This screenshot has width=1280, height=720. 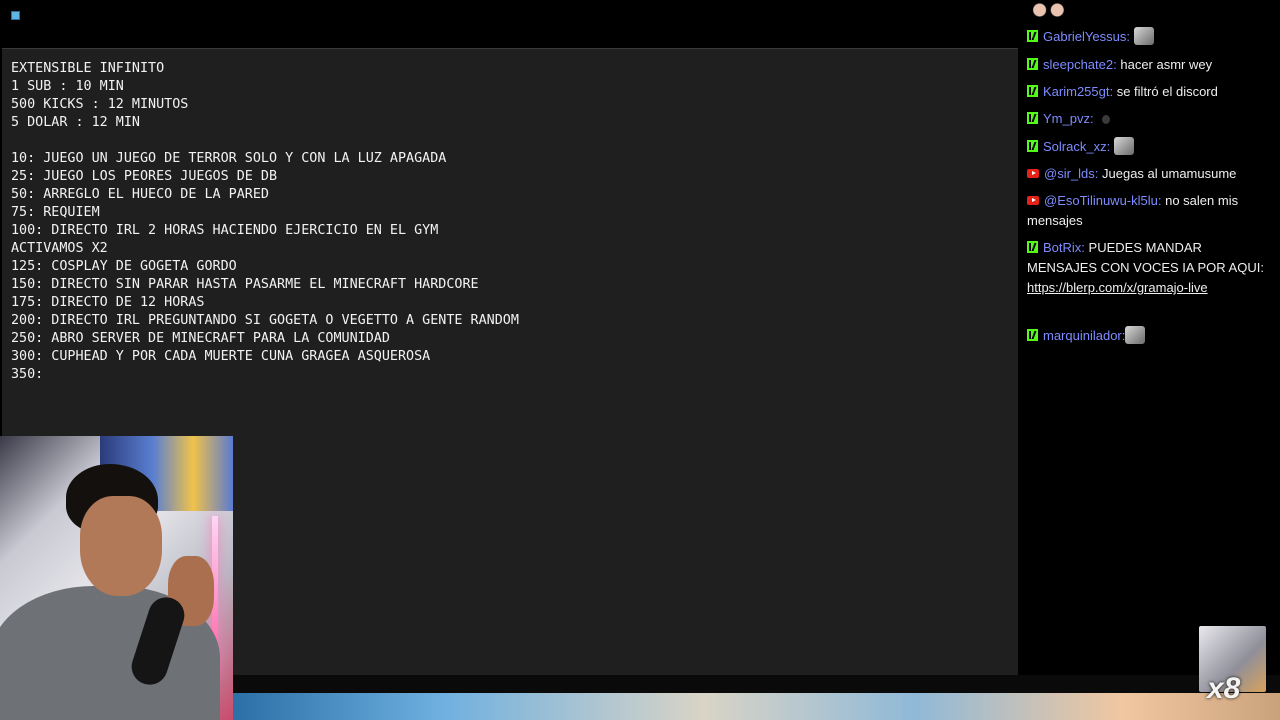 I want to click on chat-text: se filtró el discord, so click(x=1167, y=91).